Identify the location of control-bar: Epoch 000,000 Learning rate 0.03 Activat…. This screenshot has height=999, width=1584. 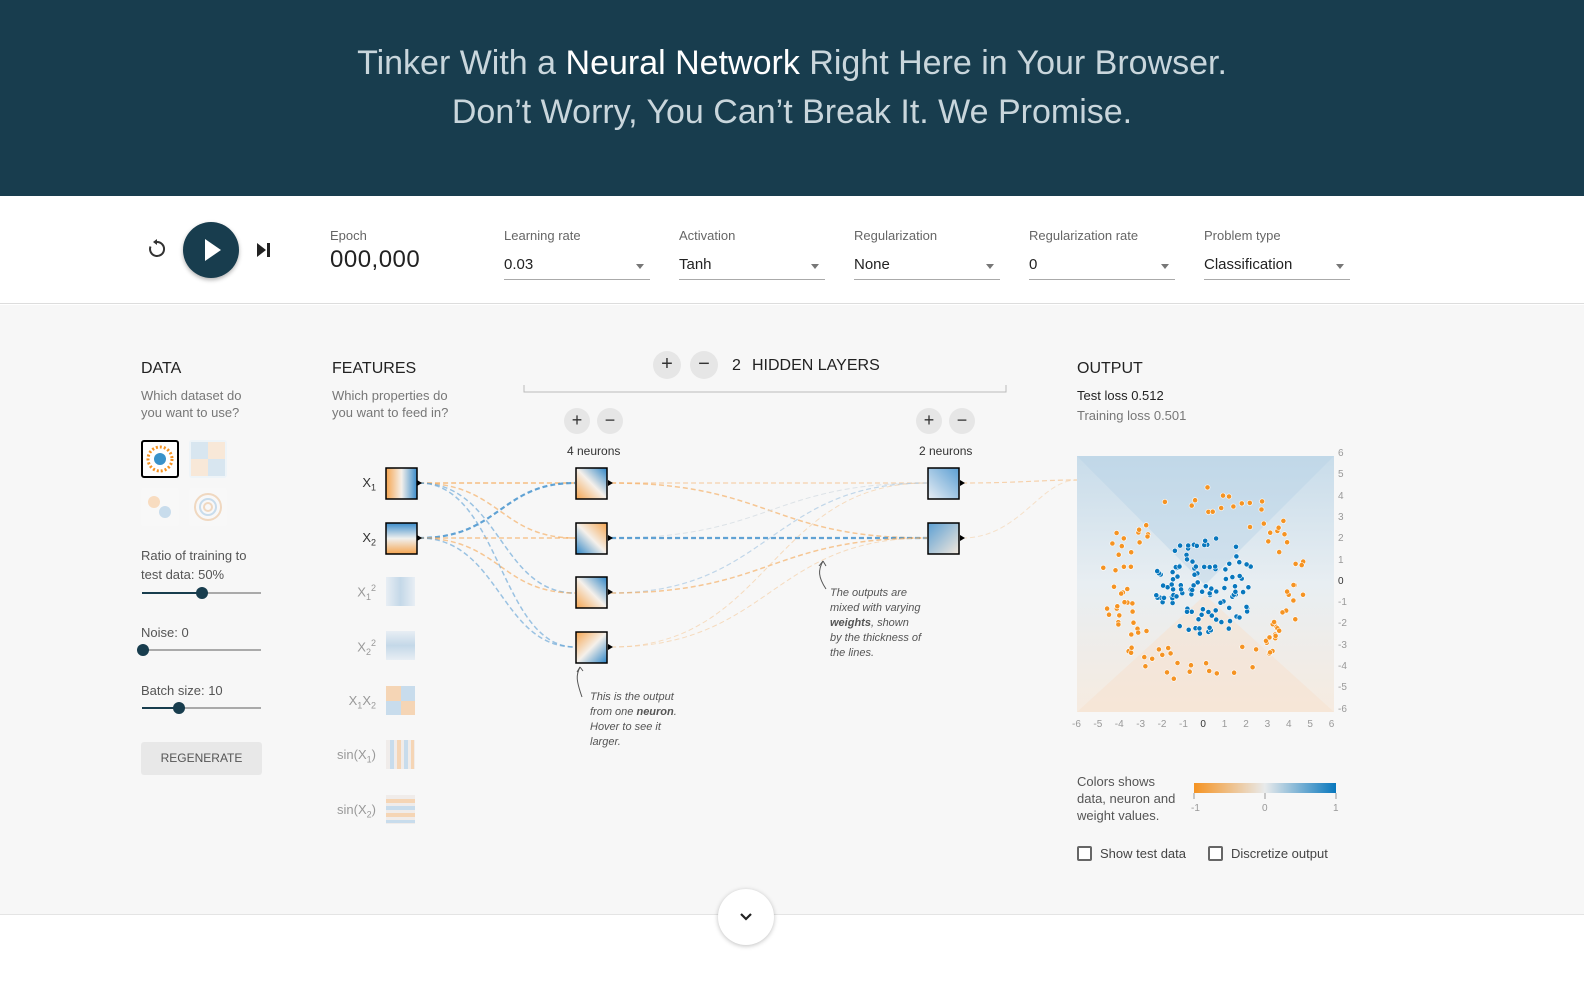
(792, 250).